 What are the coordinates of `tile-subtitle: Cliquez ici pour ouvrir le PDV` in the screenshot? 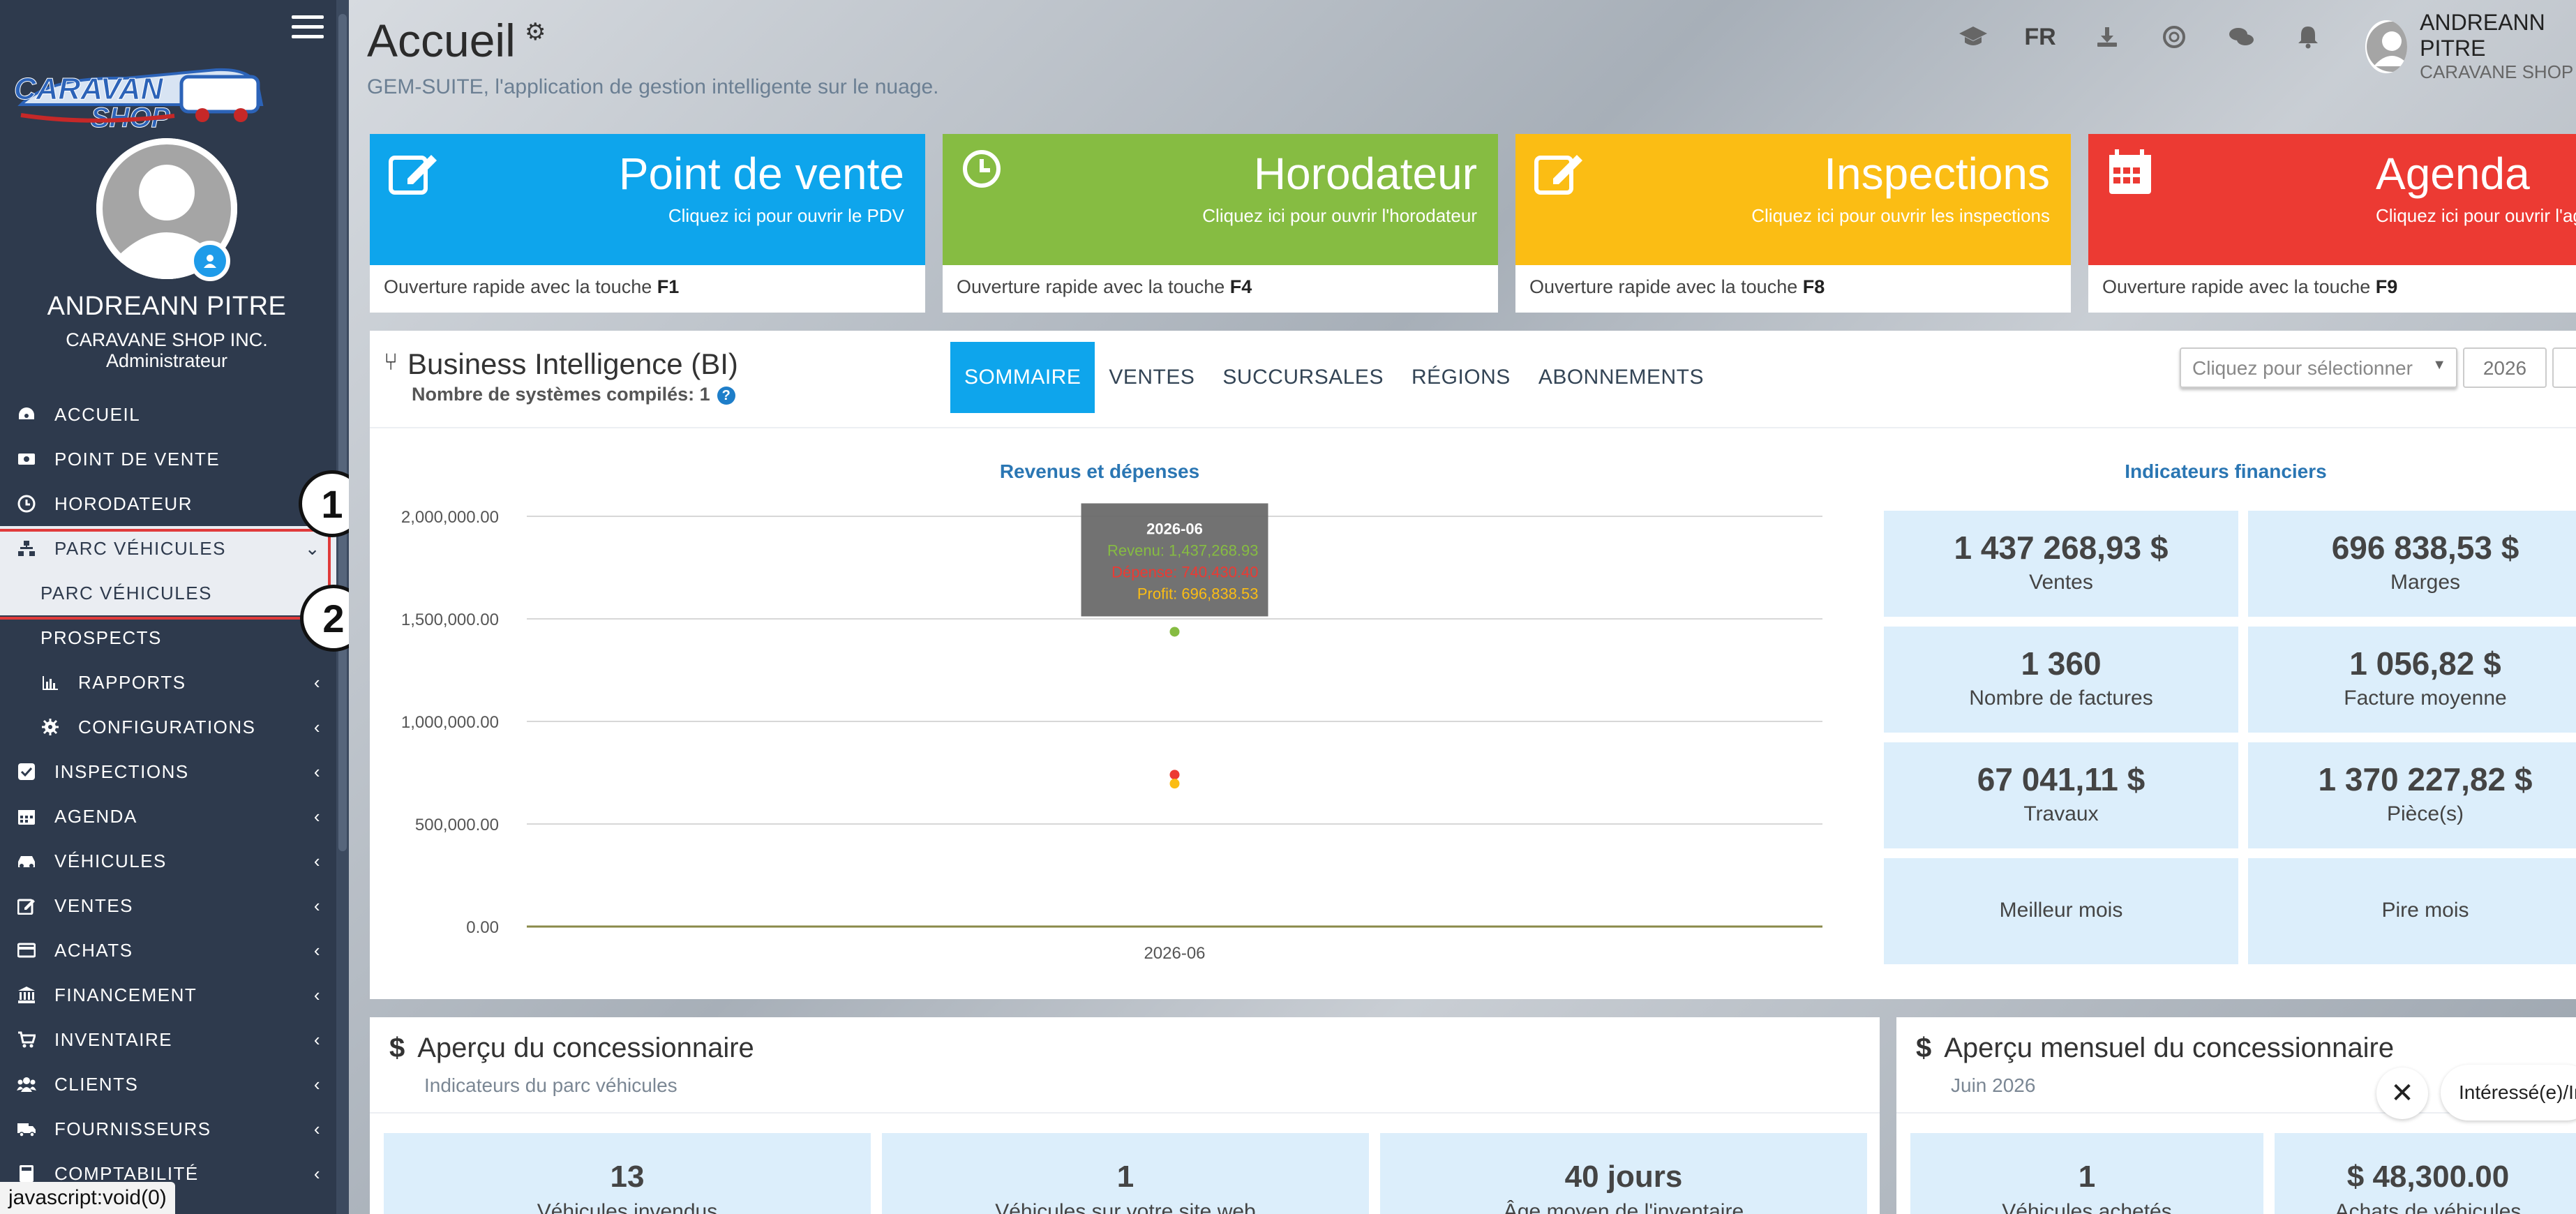 It's located at (786, 215).